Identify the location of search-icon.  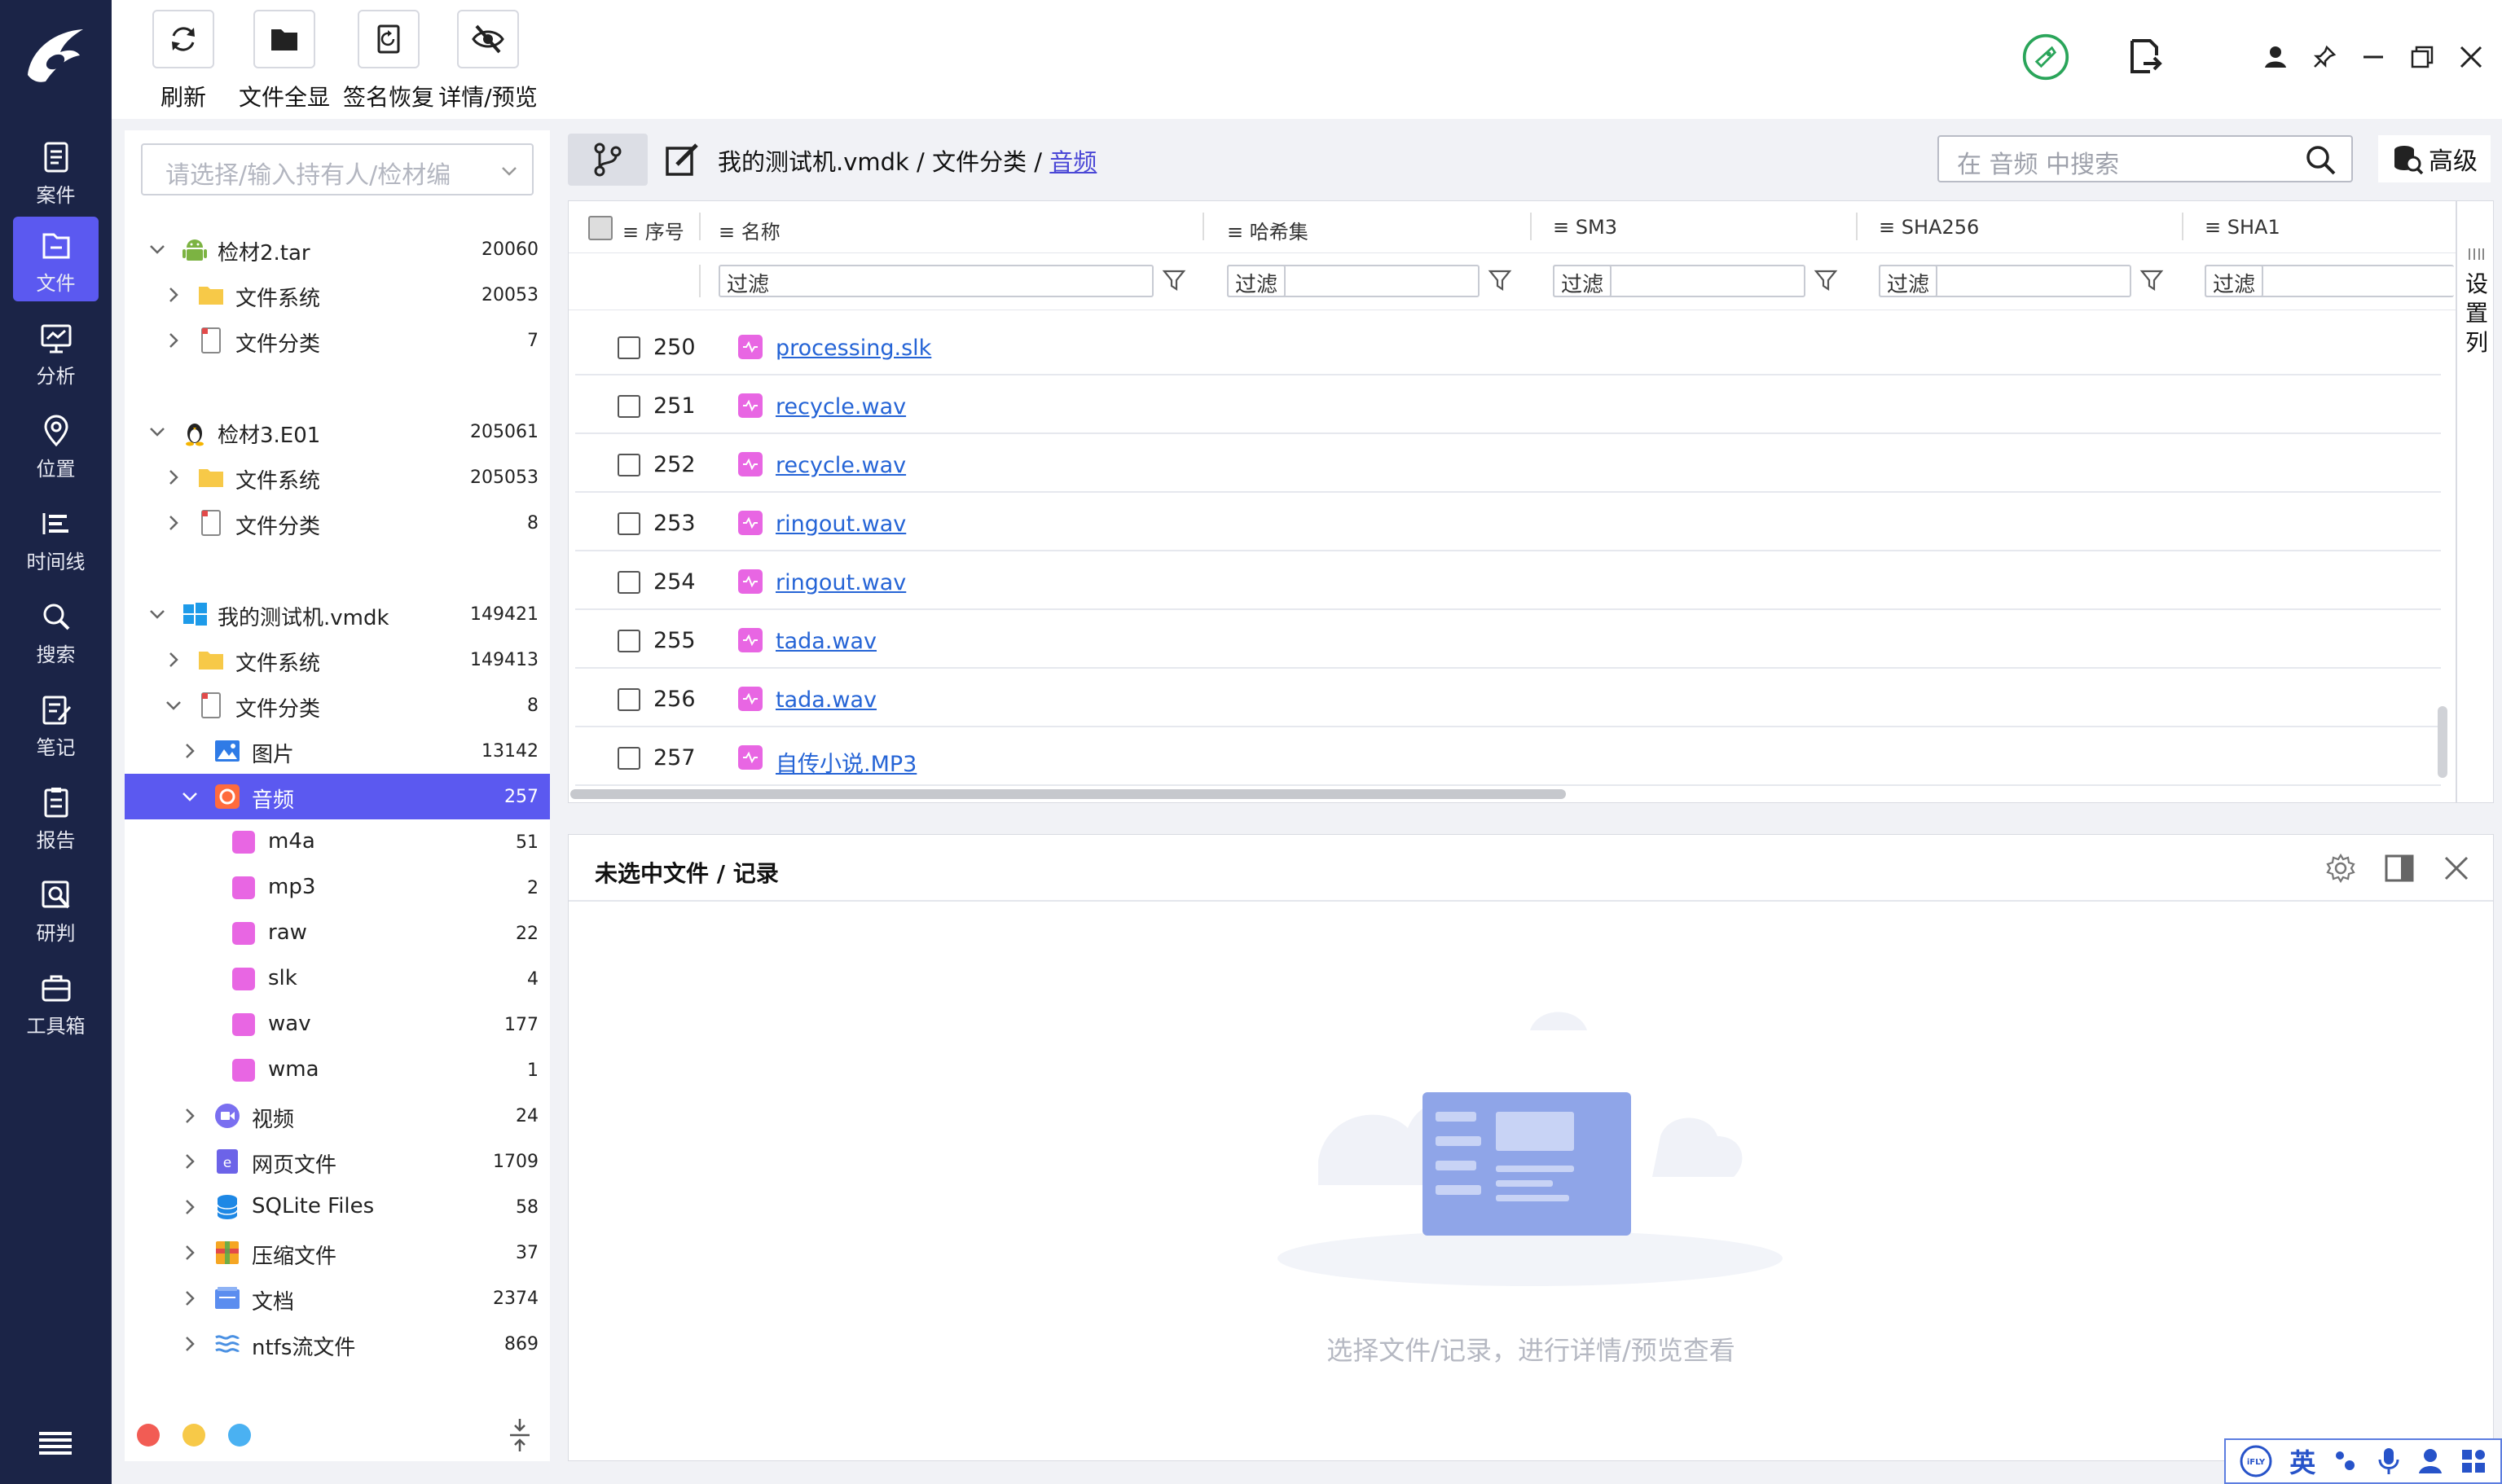
(2321, 159).